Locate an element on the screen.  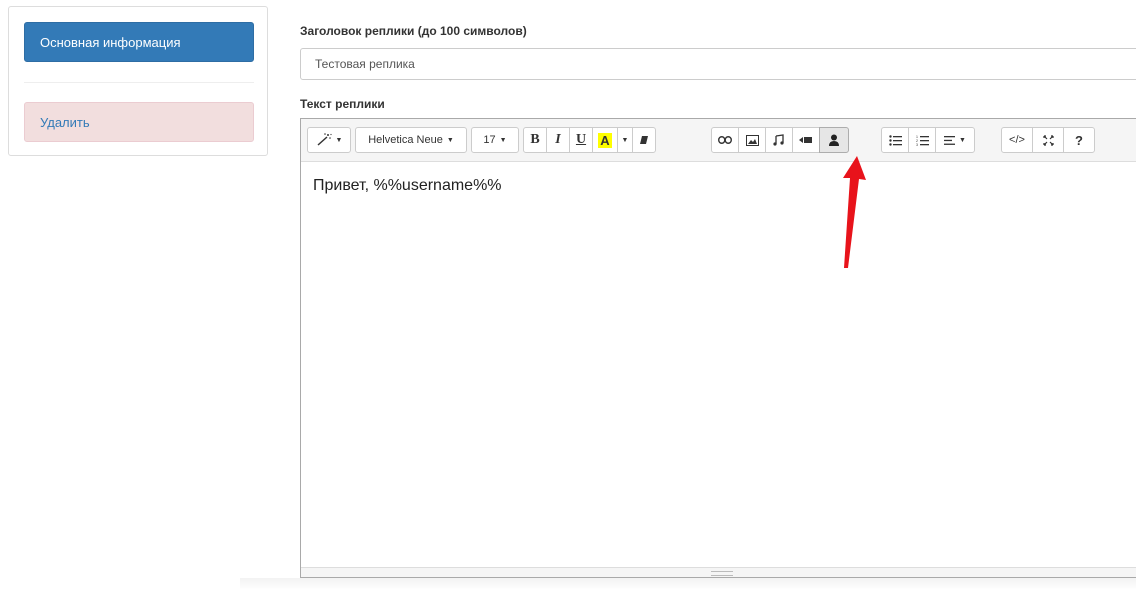
user-icon is located at coordinates (834, 140).